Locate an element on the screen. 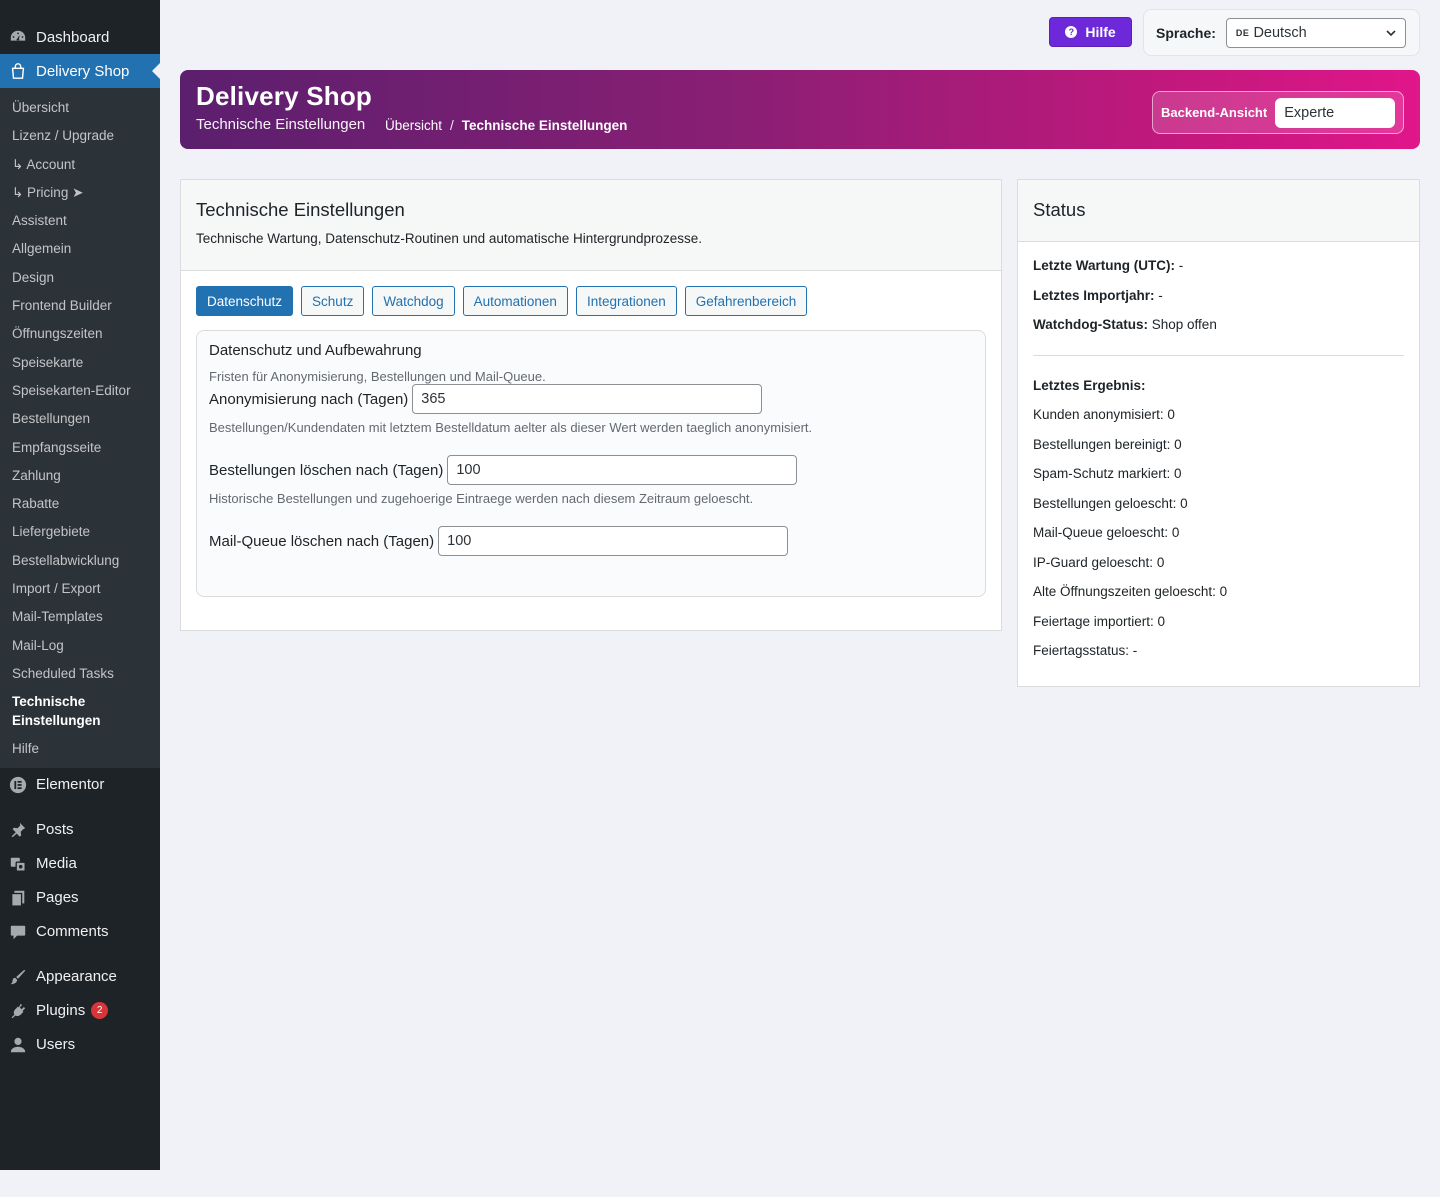  status-result-line: Bestellungen bereinigt: 0 is located at coordinates (1107, 444).